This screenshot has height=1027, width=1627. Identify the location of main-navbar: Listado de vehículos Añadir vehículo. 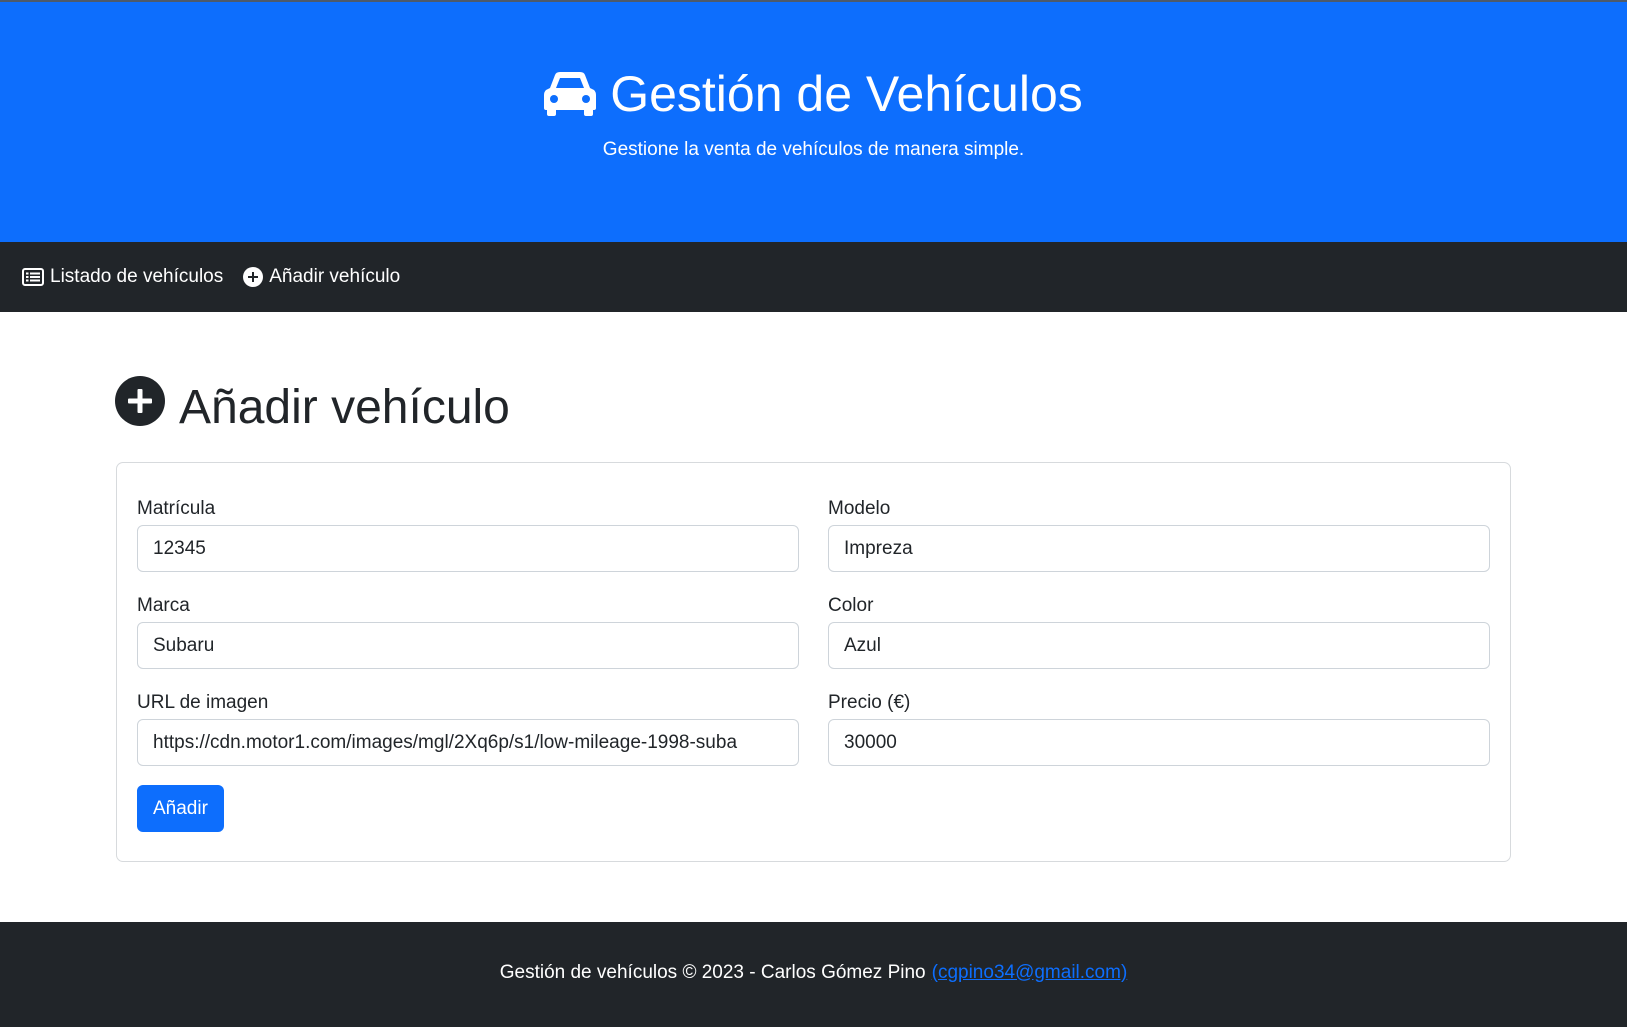
(813, 277).